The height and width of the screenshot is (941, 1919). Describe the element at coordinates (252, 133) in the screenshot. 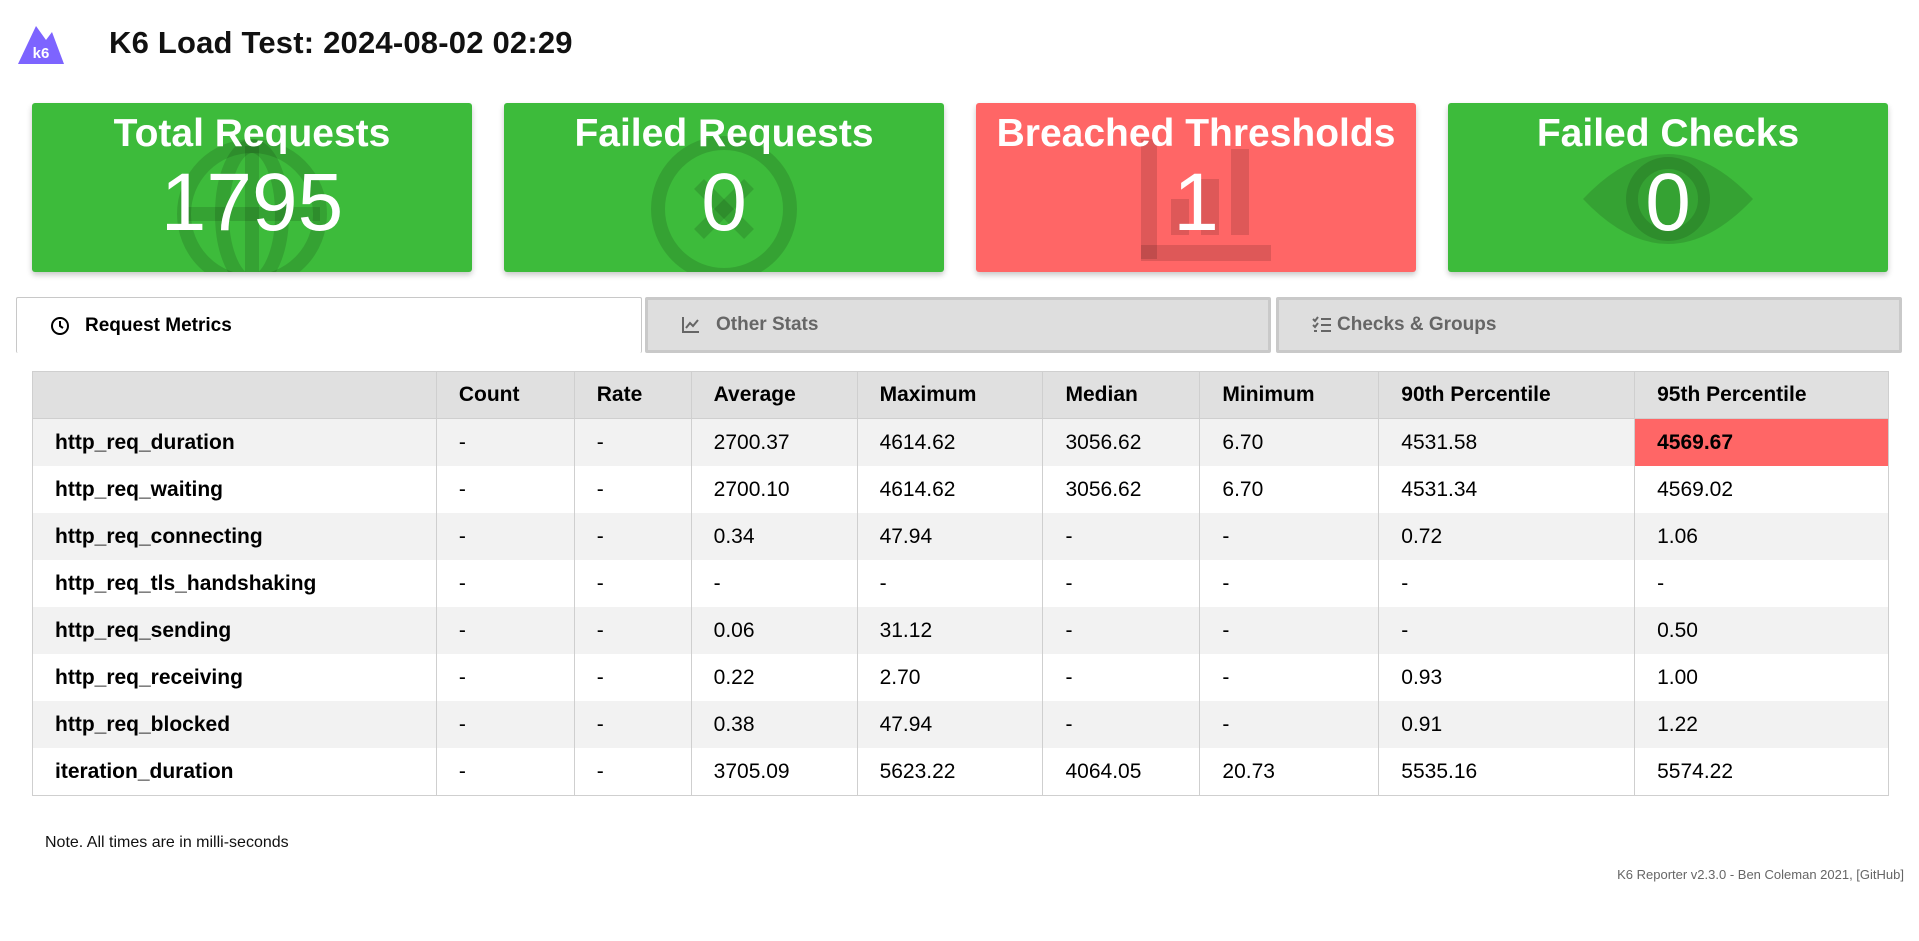

I see `card-label: Total Requests` at that location.